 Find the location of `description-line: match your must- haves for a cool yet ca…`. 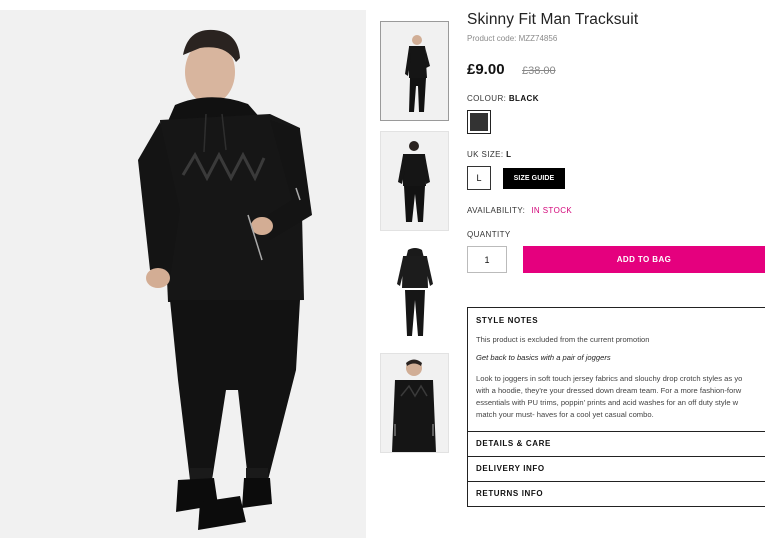

description-line: match your must- haves for a cool yet ca… is located at coordinates (565, 414).